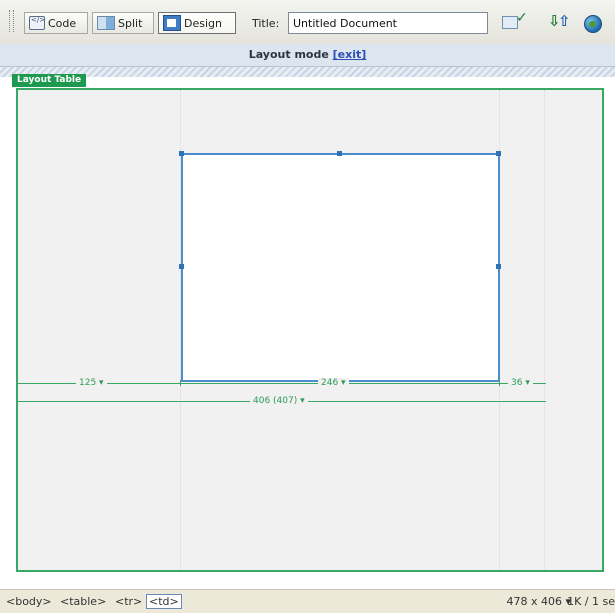  Describe the element at coordinates (203, 23) in the screenshot. I see `design-view-label: Design` at that location.